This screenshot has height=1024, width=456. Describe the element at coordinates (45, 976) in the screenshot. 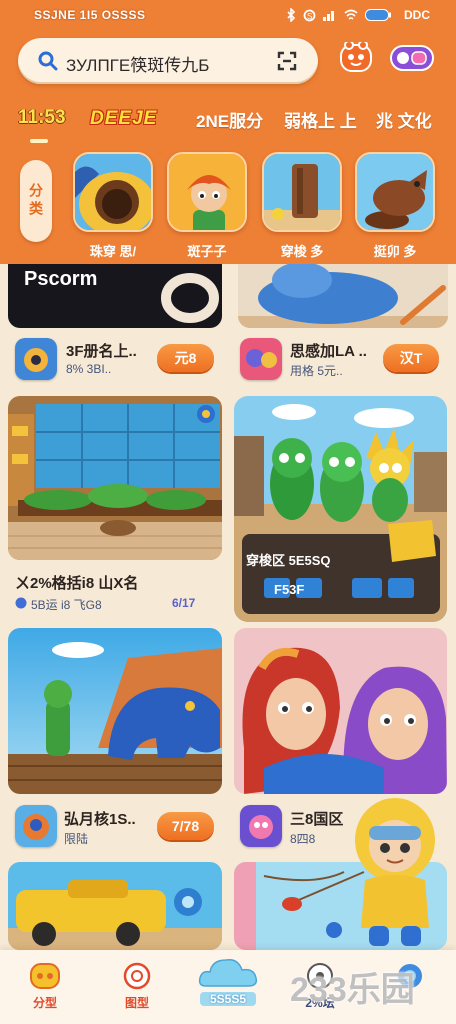

I see `game-face-icon` at that location.